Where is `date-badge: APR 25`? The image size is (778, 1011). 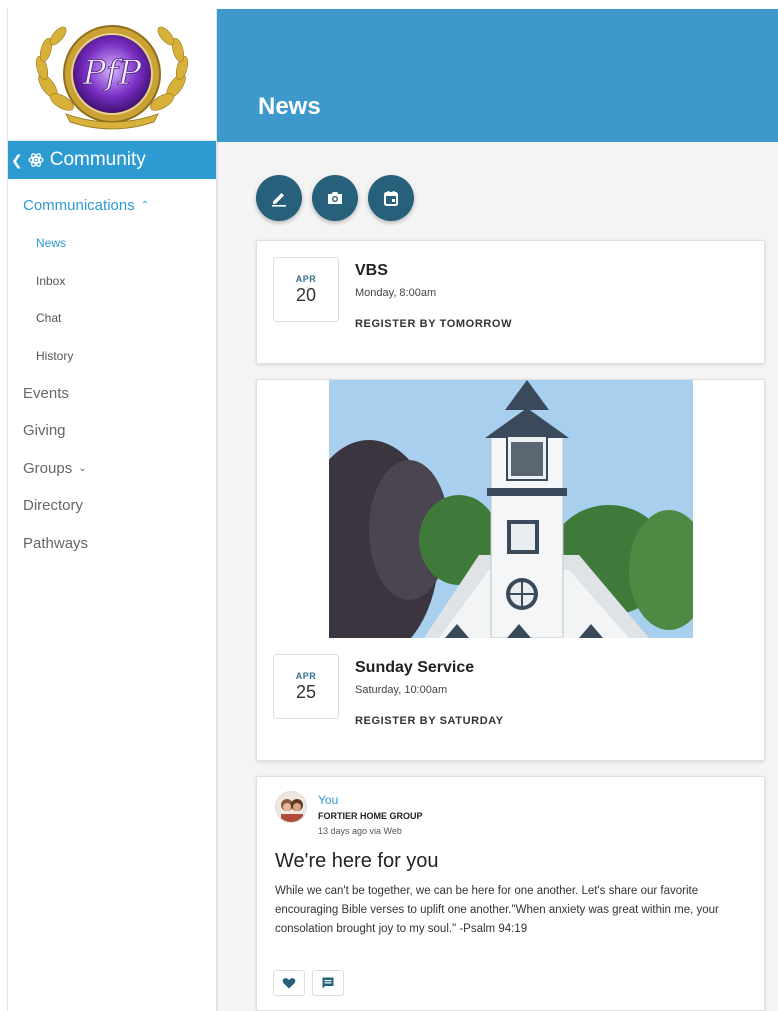 date-badge: APR 25 is located at coordinates (306, 686).